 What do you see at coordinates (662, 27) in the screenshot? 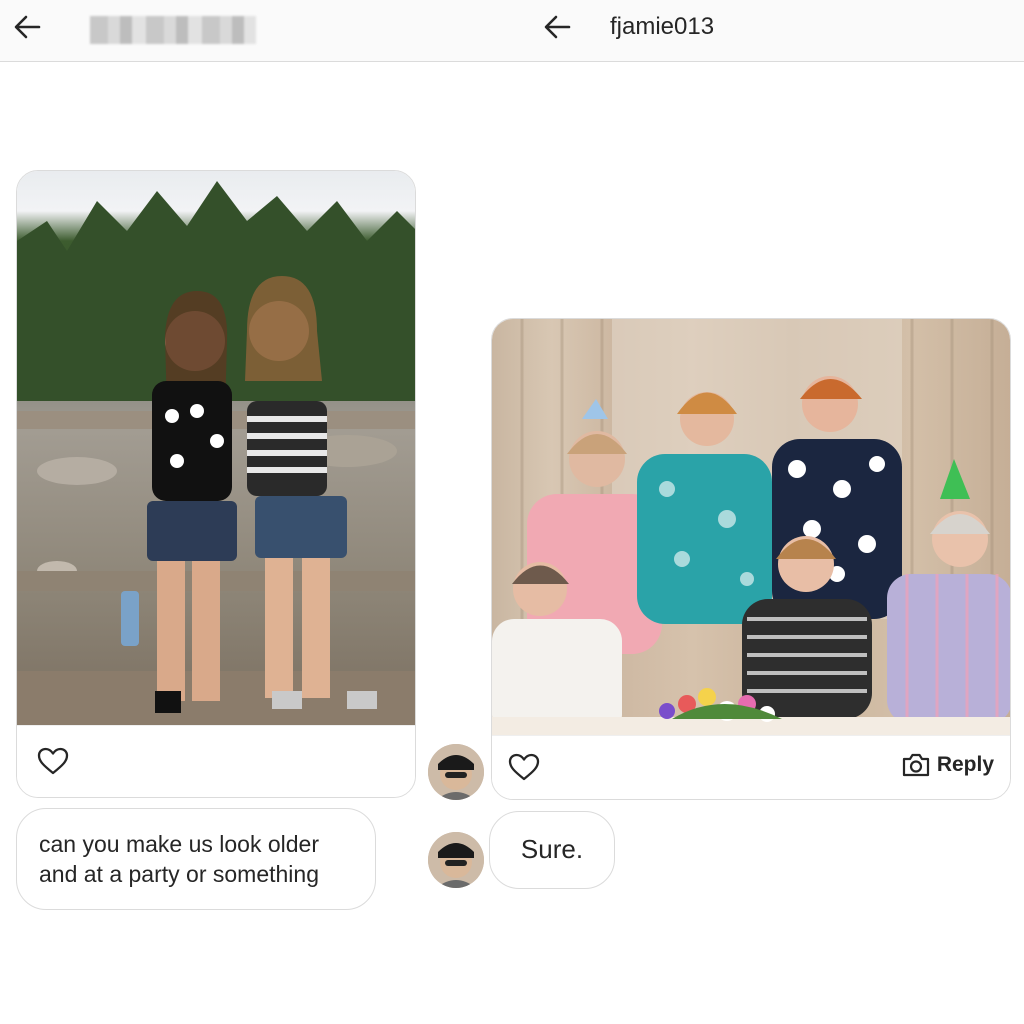
I see `chat-username: fjamie013` at bounding box center [662, 27].